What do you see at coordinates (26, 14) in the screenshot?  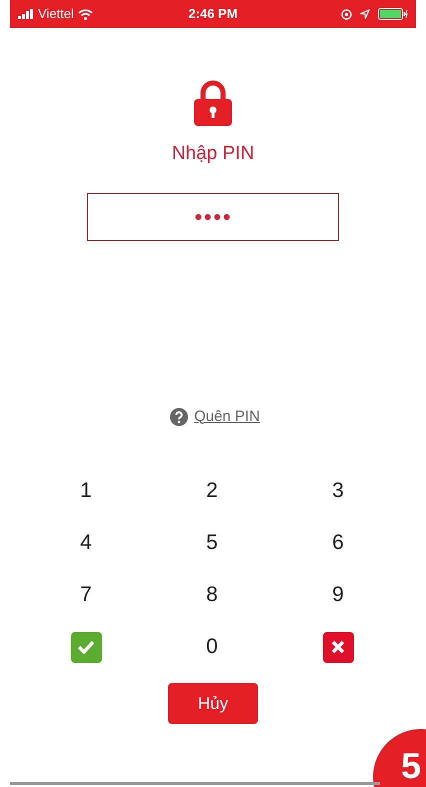 I see `signal-icon` at bounding box center [26, 14].